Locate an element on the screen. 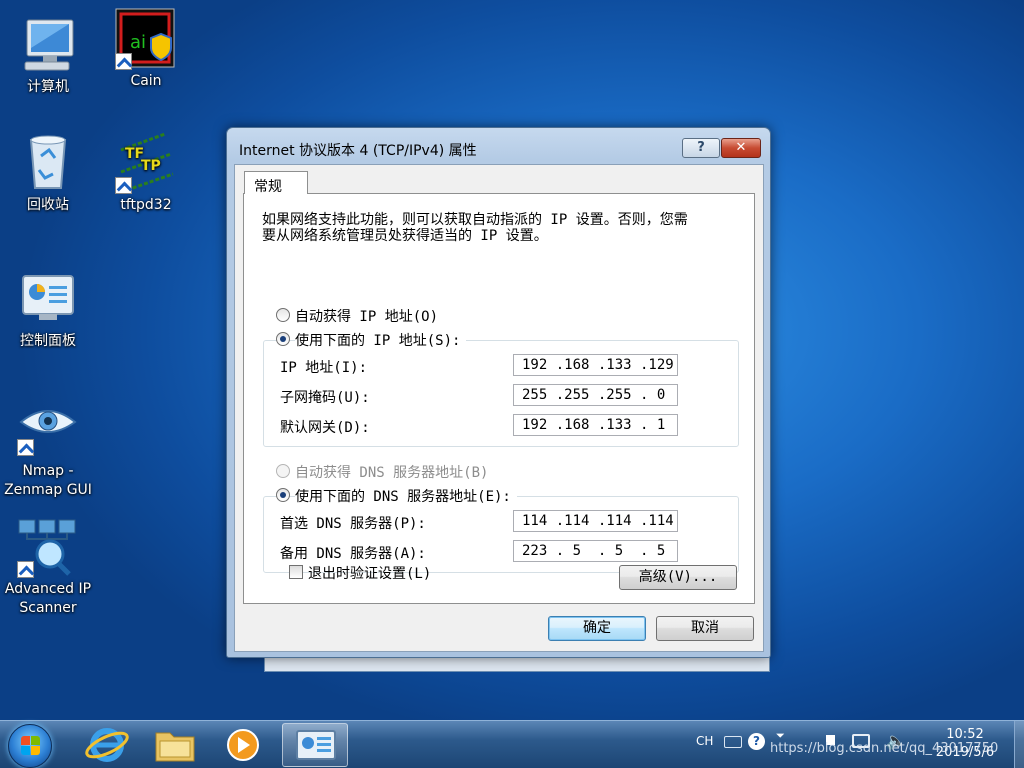  subnet-mask-label: 子网掩码(U): is located at coordinates (325, 398).